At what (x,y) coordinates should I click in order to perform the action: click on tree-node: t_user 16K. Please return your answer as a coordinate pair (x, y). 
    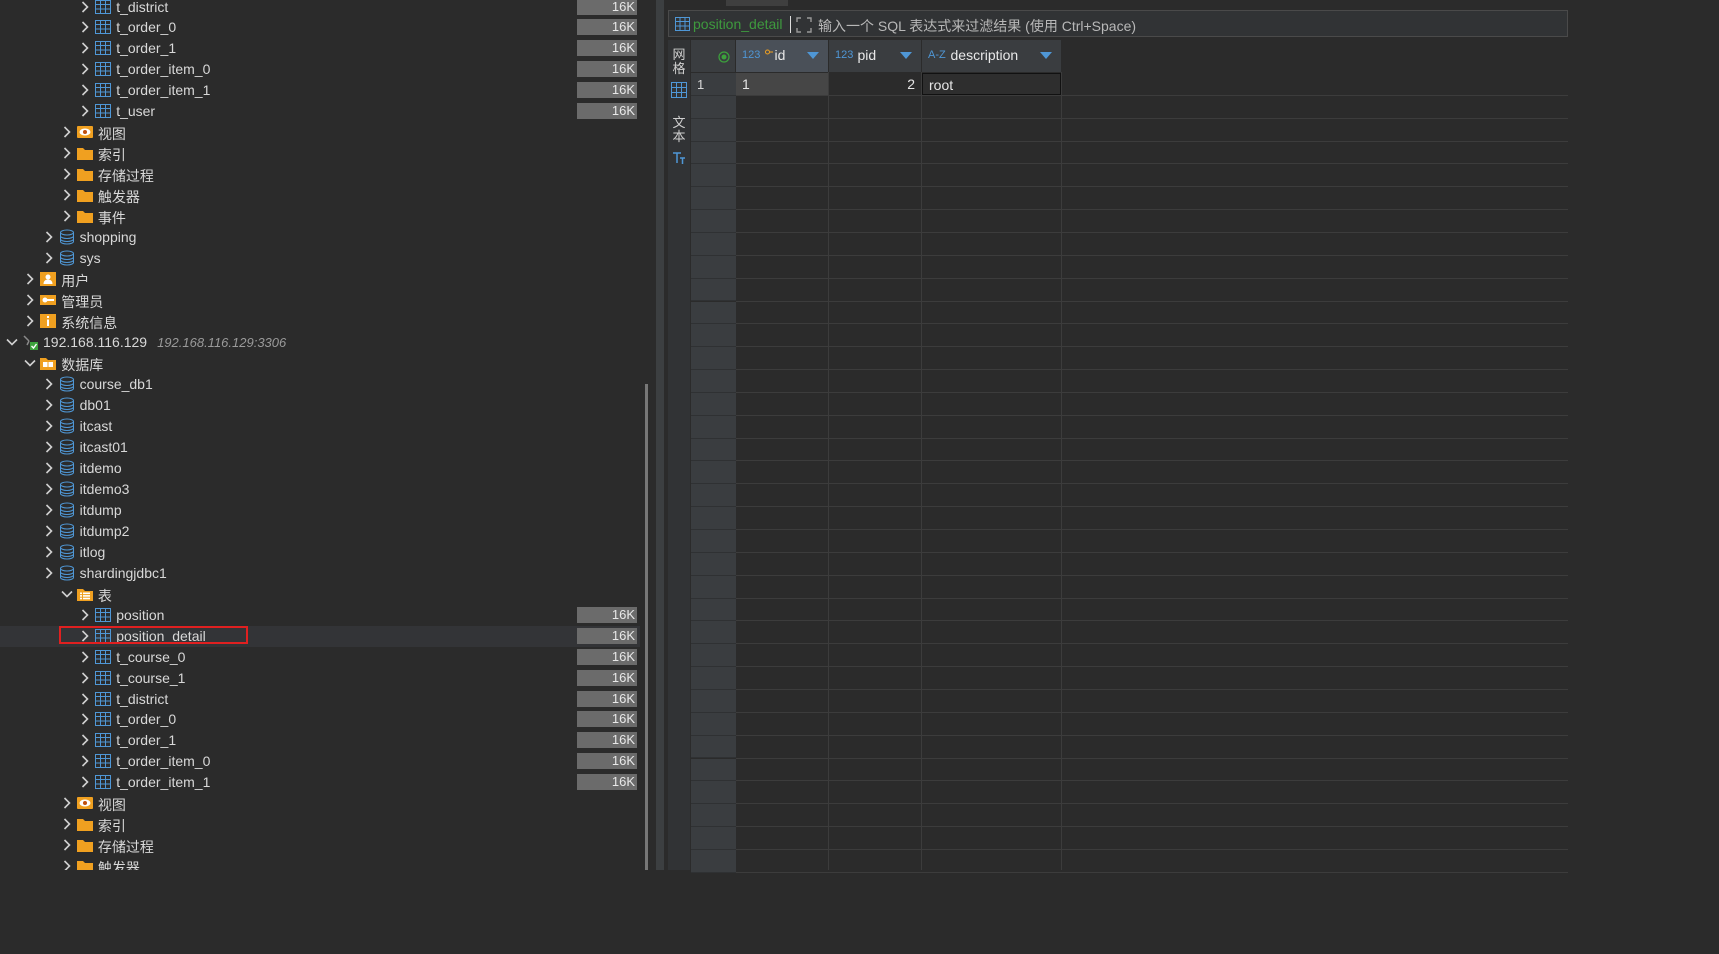
    Looking at the image, I should click on (320, 111).